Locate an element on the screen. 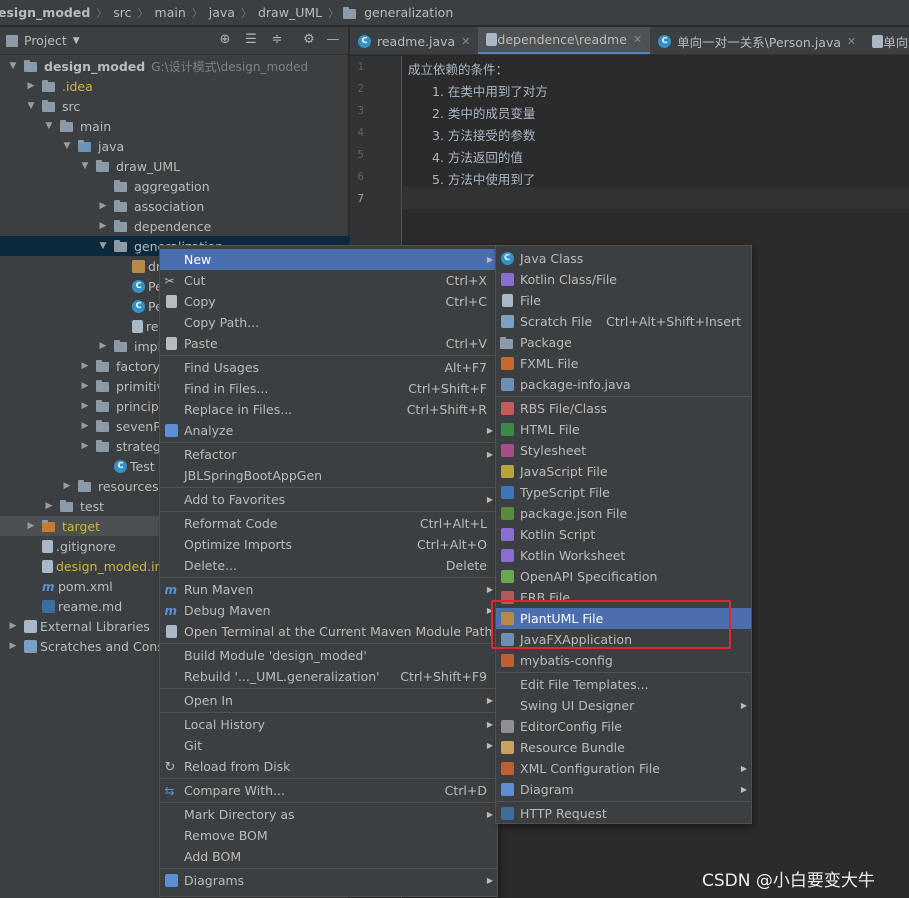 The width and height of the screenshot is (909, 898). menu-item: Mark Directory as ▶ is located at coordinates (328, 814).